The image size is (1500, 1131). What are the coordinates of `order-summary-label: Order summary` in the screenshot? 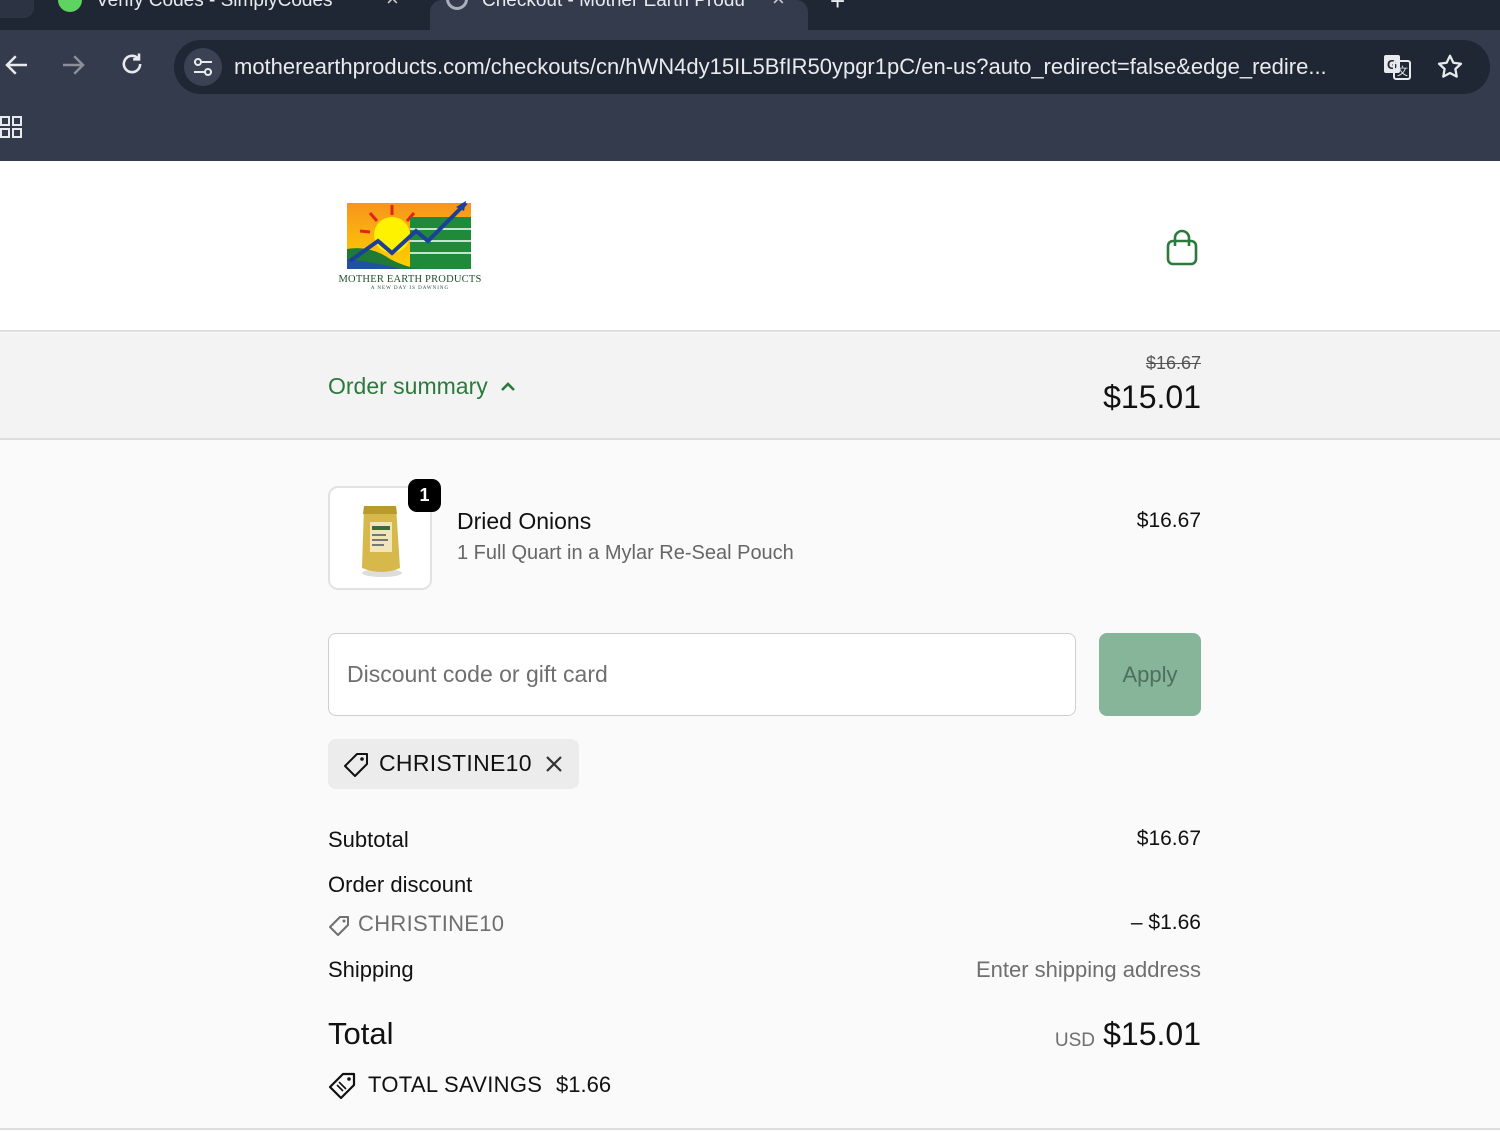 It's located at (408, 386).